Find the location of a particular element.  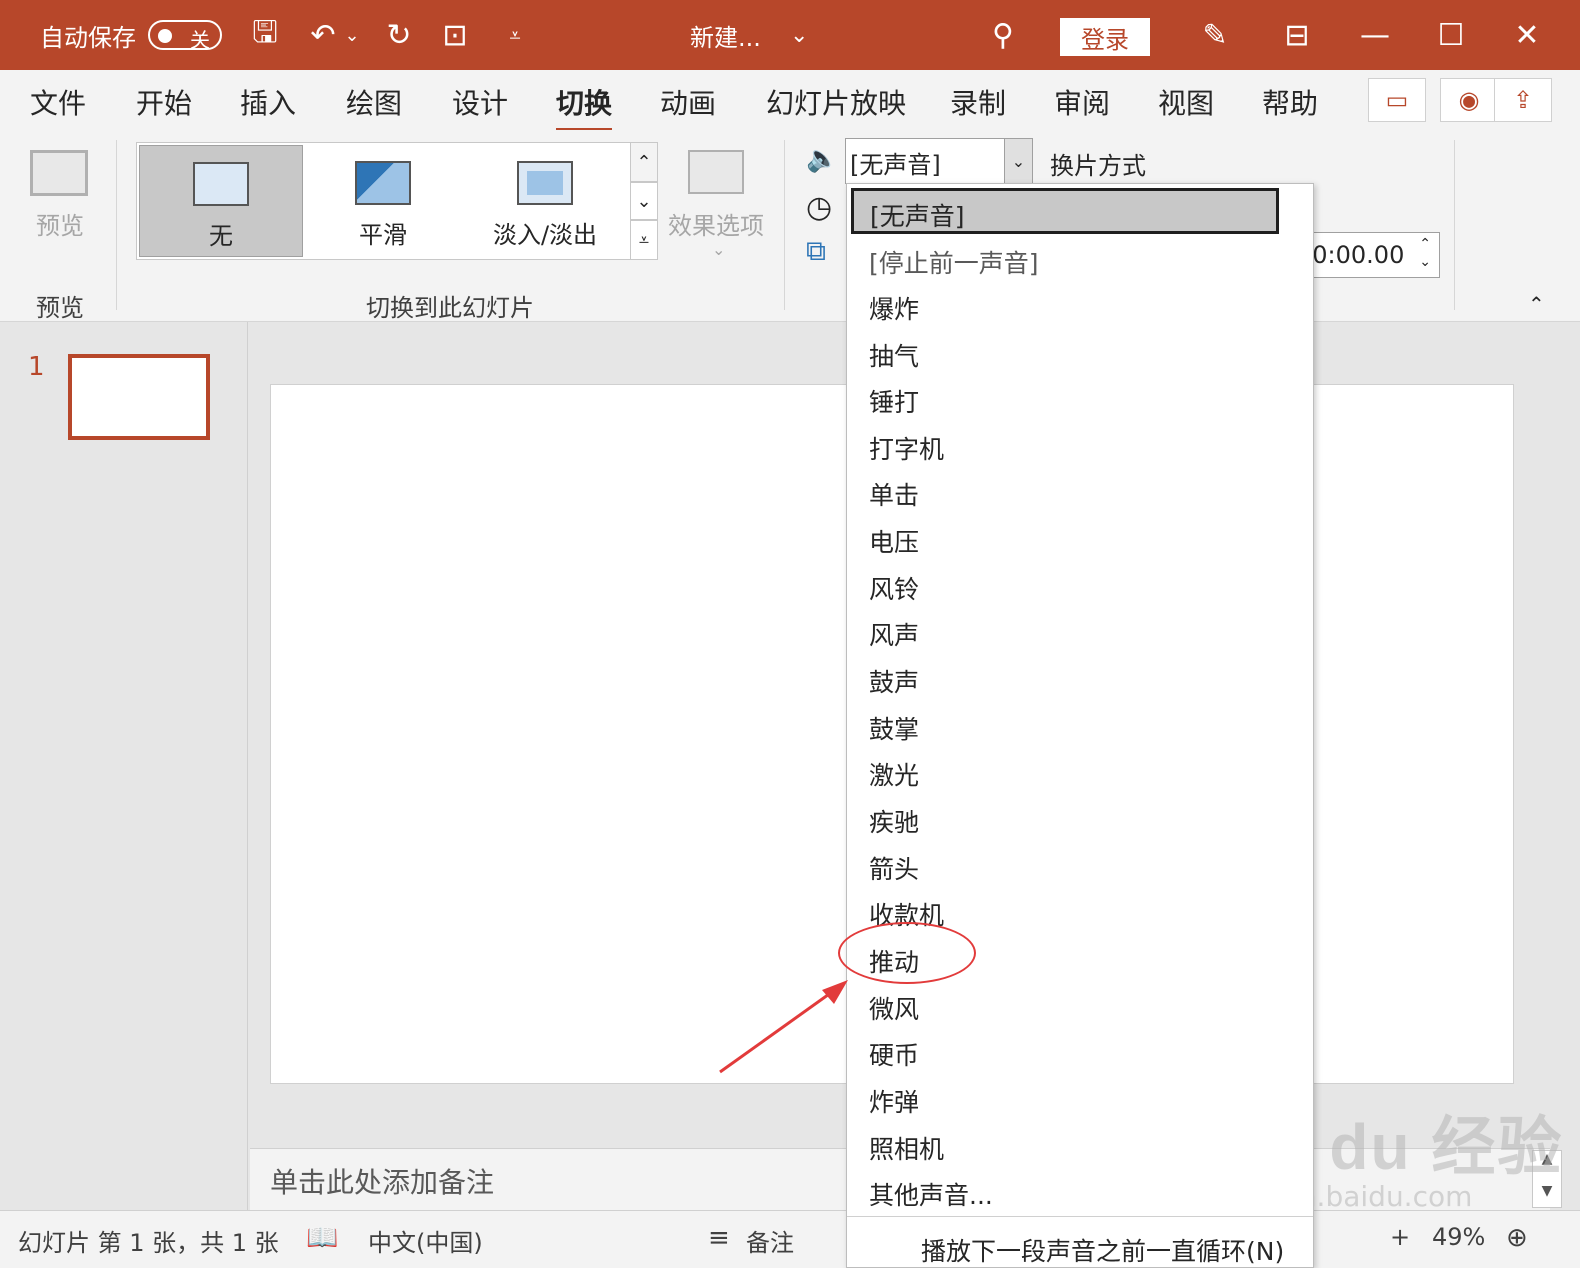

transition-gallery: 无 平滑 淡入/淡出 is located at coordinates (397, 201).